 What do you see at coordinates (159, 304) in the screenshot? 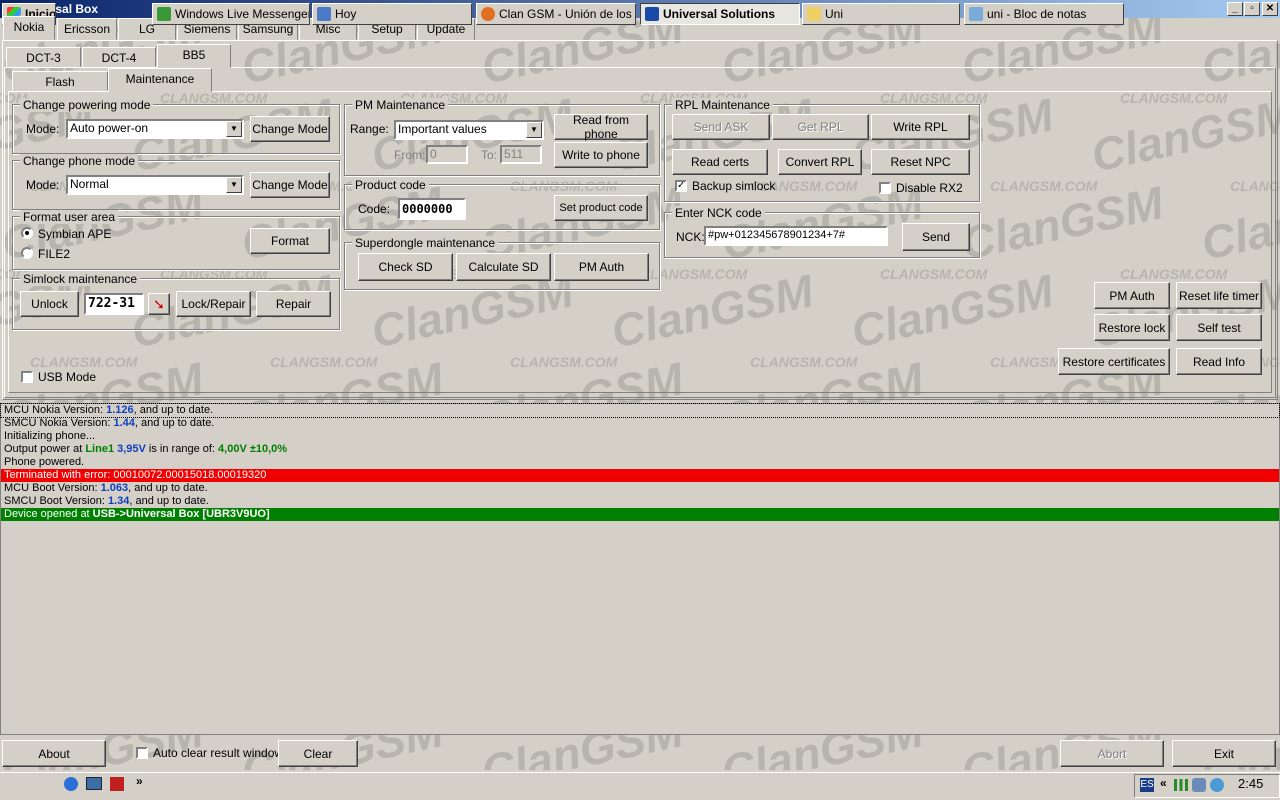
I see `pick-icon: ➘` at bounding box center [159, 304].